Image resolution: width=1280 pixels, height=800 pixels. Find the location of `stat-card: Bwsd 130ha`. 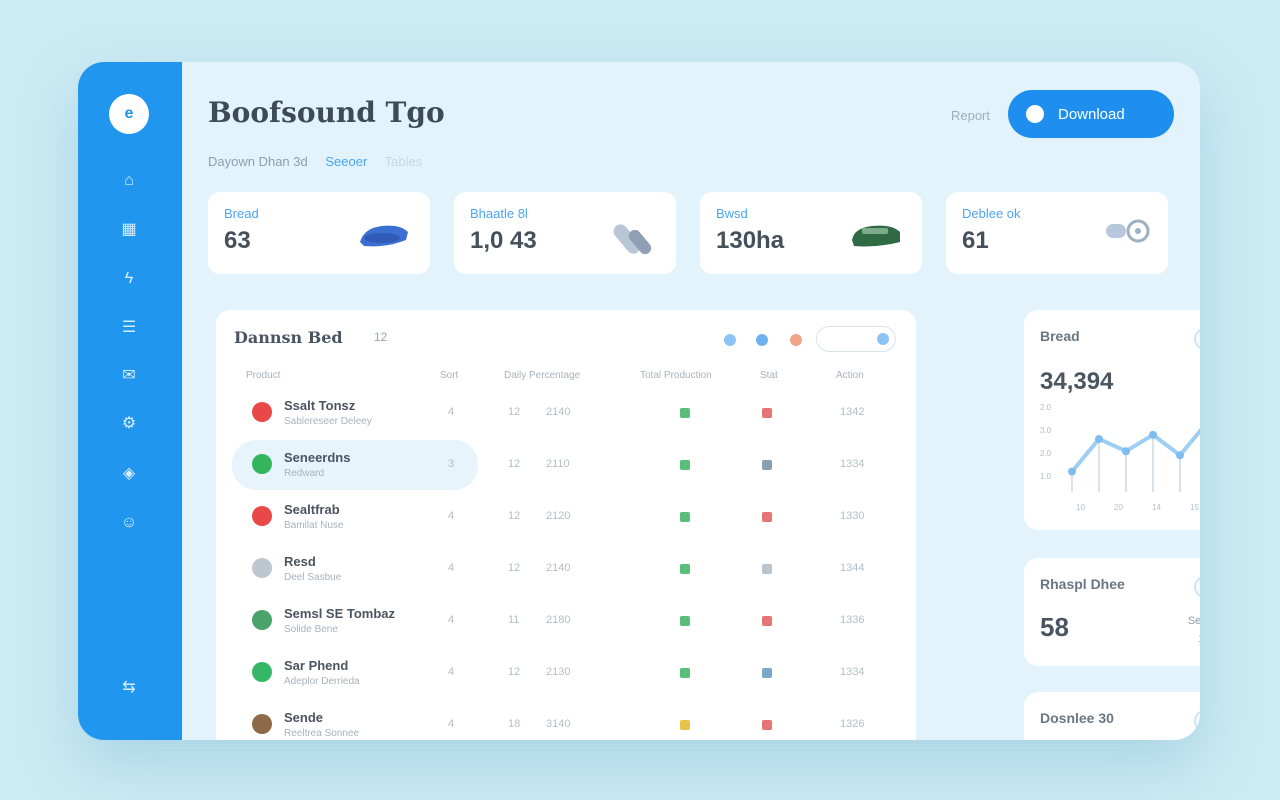

stat-card: Bwsd 130ha is located at coordinates (811, 233).